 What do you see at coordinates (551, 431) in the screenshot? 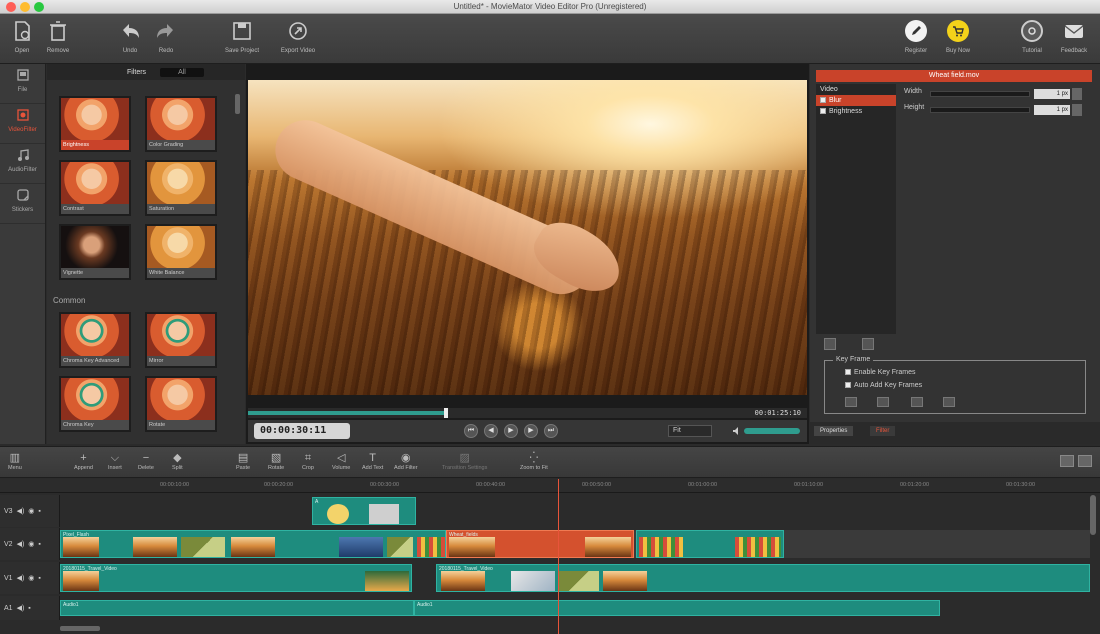
I see `next-frame-button: ⏭` at bounding box center [551, 431].